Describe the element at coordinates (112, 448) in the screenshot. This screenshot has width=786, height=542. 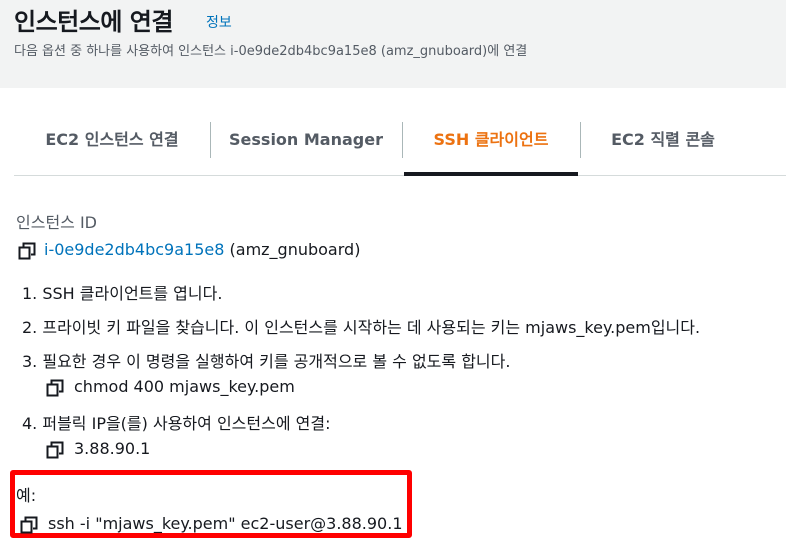
I see `public-ip: 3.88.90.1` at that location.